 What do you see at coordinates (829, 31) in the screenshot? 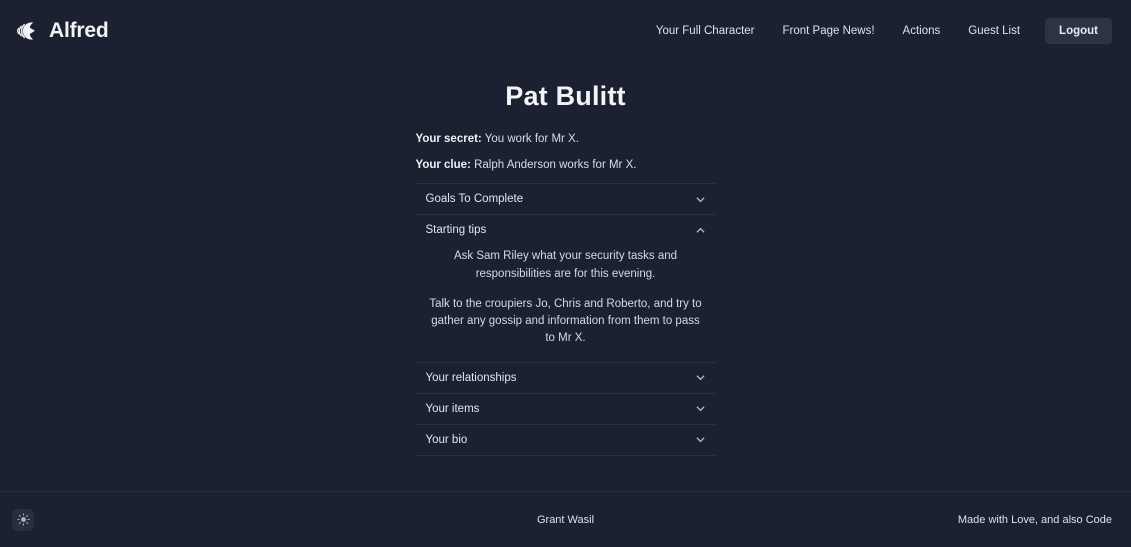
I see `nav-front-page-news: Front Page News!` at bounding box center [829, 31].